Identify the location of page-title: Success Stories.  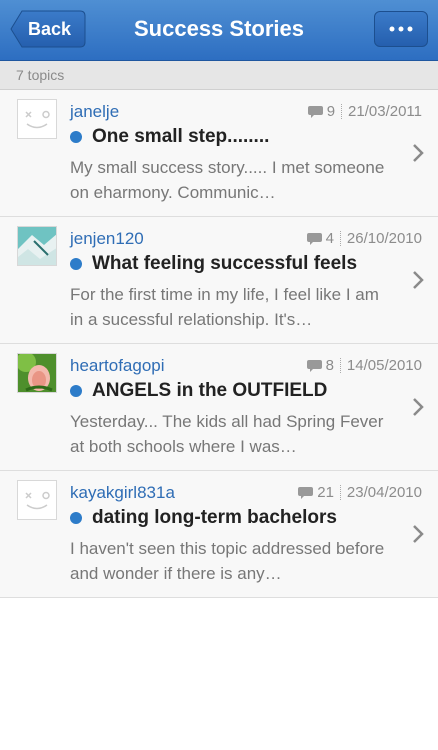
(219, 28).